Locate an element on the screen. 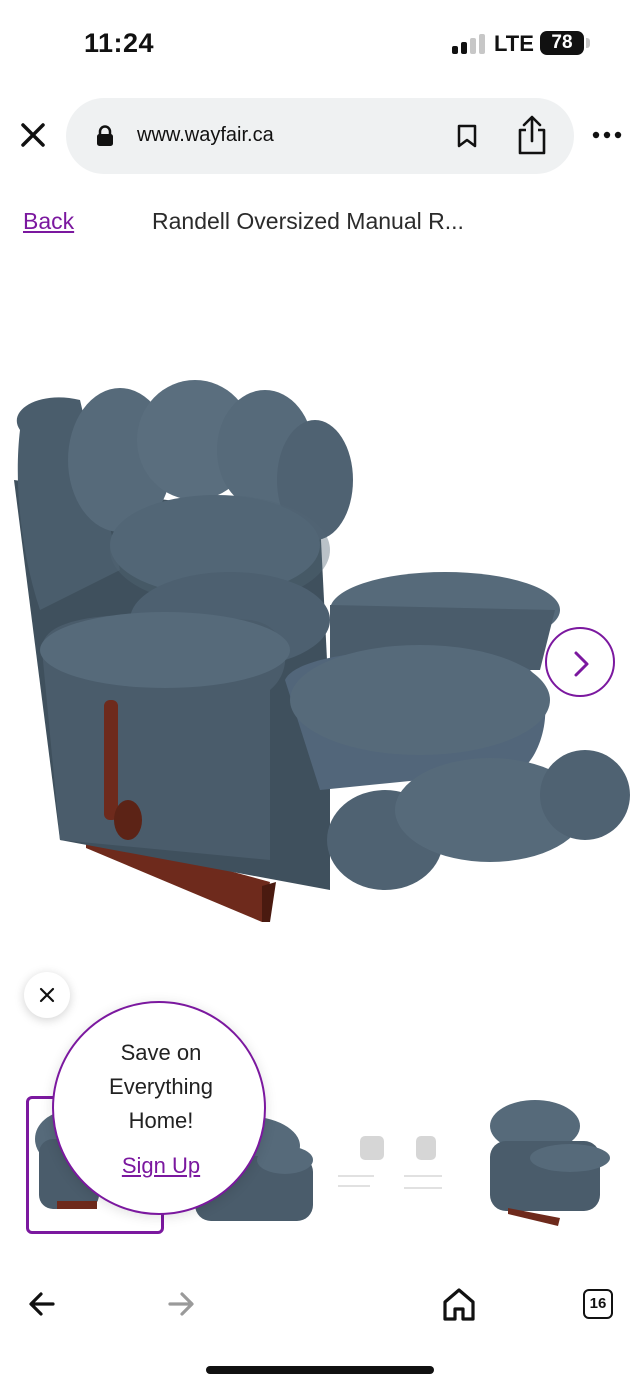 The height and width of the screenshot is (1388, 640). battery-tip is located at coordinates (588, 43).